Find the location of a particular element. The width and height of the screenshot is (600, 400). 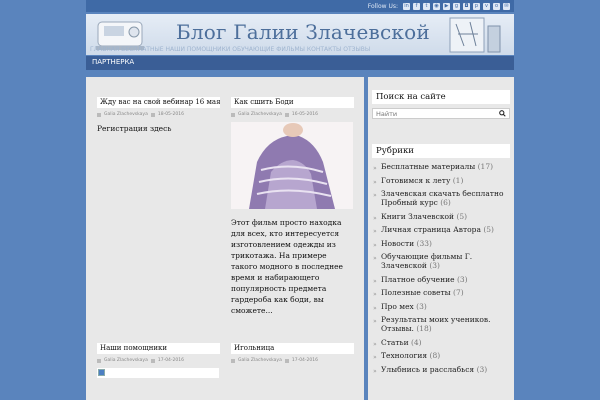

youtube-icon: ▶ is located at coordinates (446, 6).